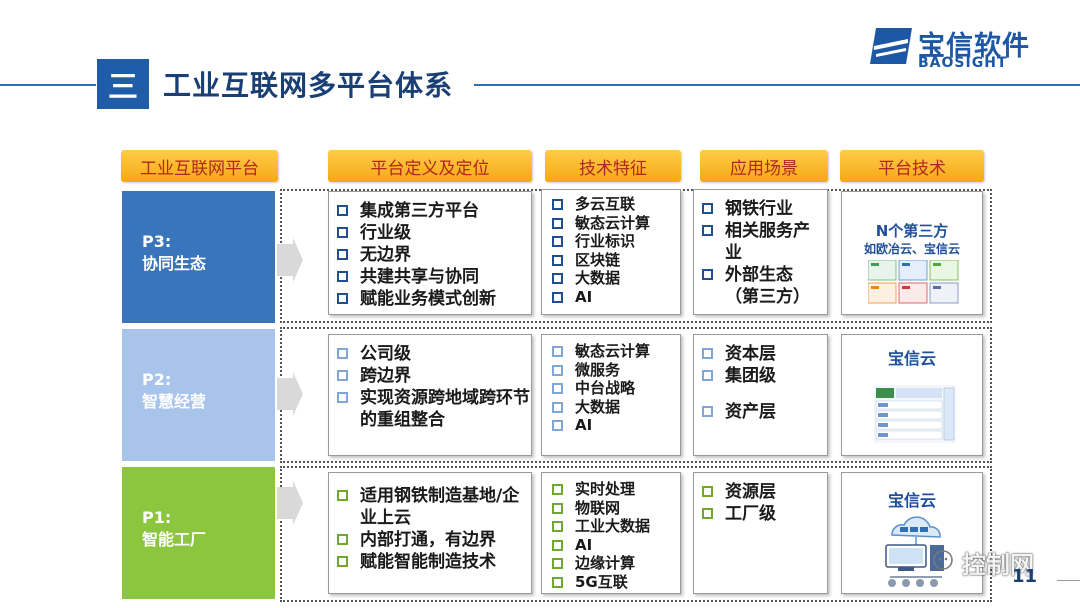 This screenshot has width=1080, height=608. Describe the element at coordinates (943, 560) in the screenshot. I see `wechat-icon` at that location.